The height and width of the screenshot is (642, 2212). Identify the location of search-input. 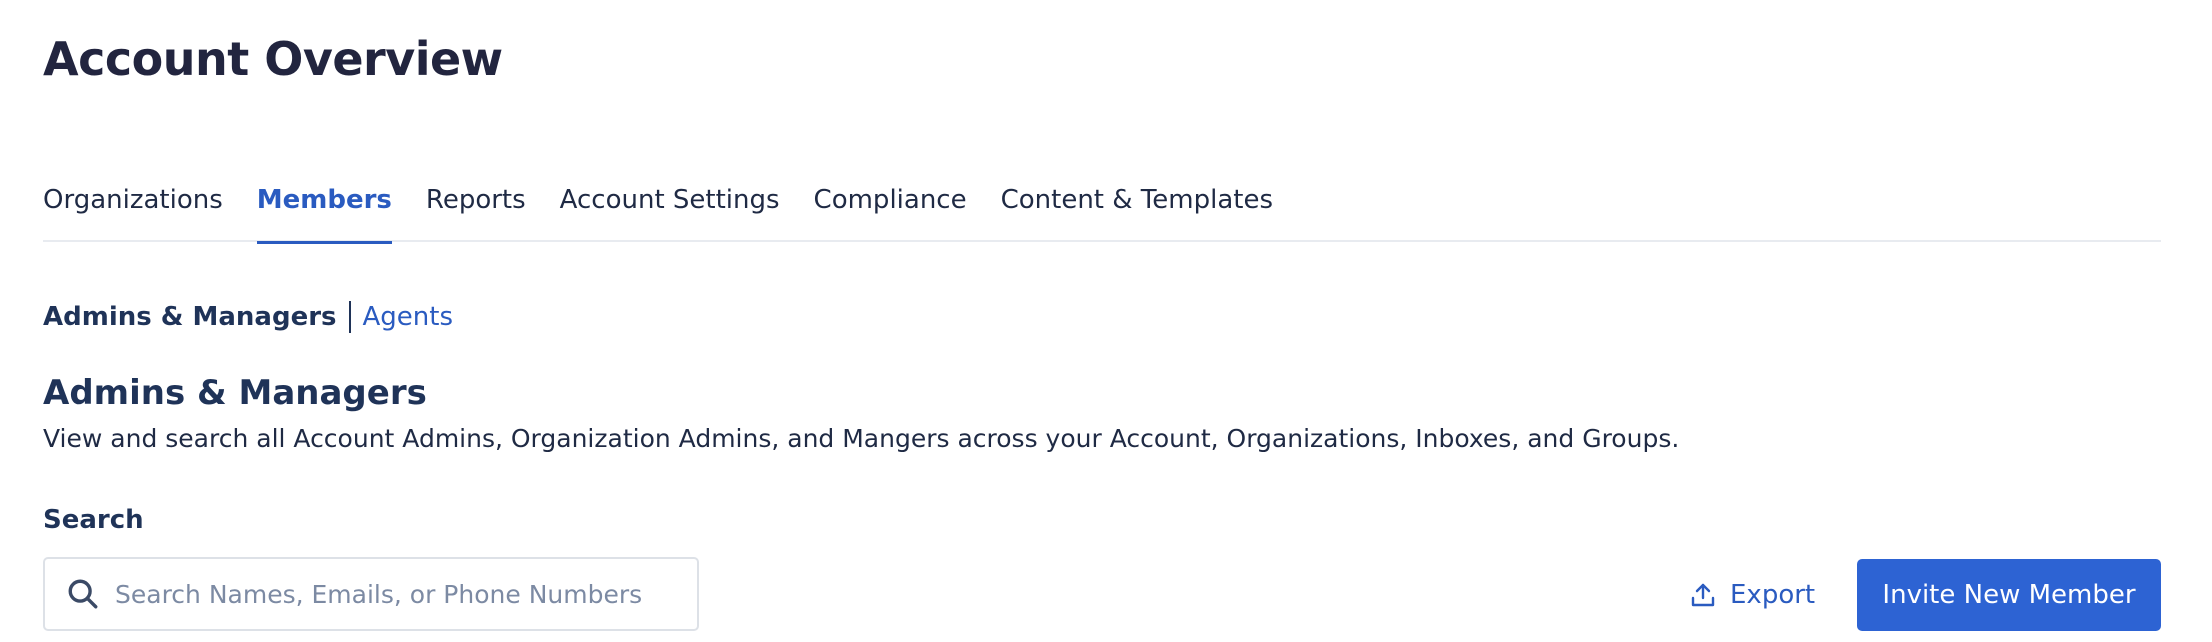
(395, 594).